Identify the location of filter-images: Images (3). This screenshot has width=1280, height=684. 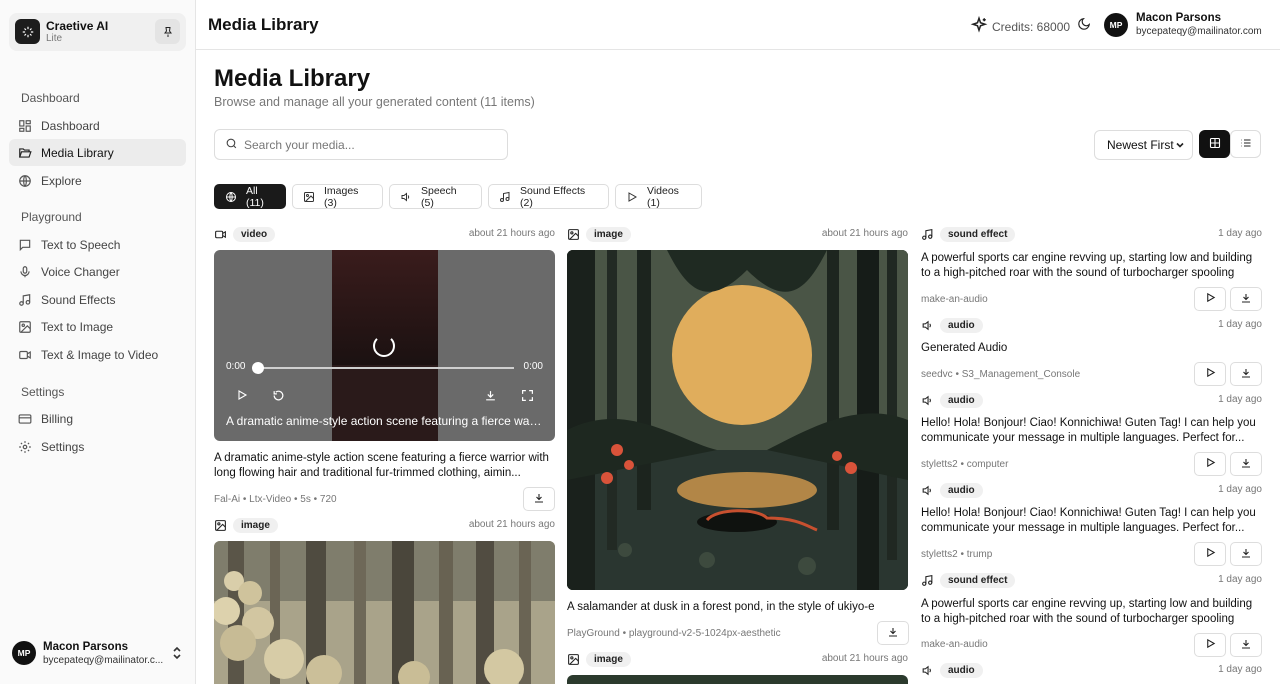
(337, 196).